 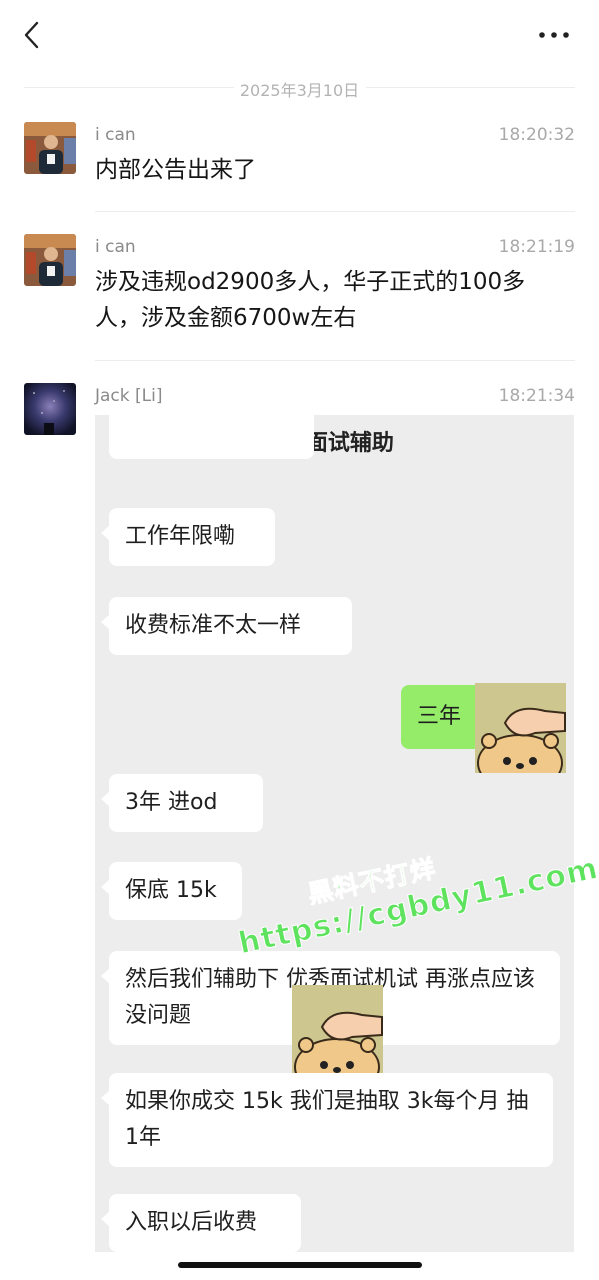 What do you see at coordinates (330, 300) in the screenshot?
I see `message-text: 涉及违规od2900多人，华子正式的100多人，涉及金额6700w左右` at bounding box center [330, 300].